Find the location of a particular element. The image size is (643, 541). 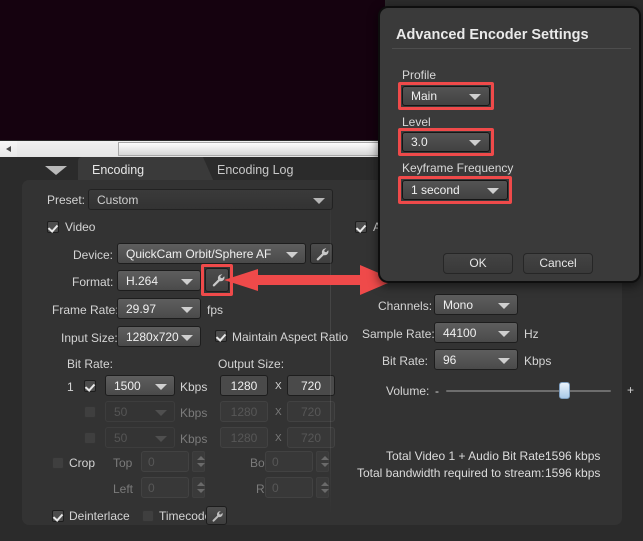

bitrate-row-3-select: 50 is located at coordinates (140, 437).